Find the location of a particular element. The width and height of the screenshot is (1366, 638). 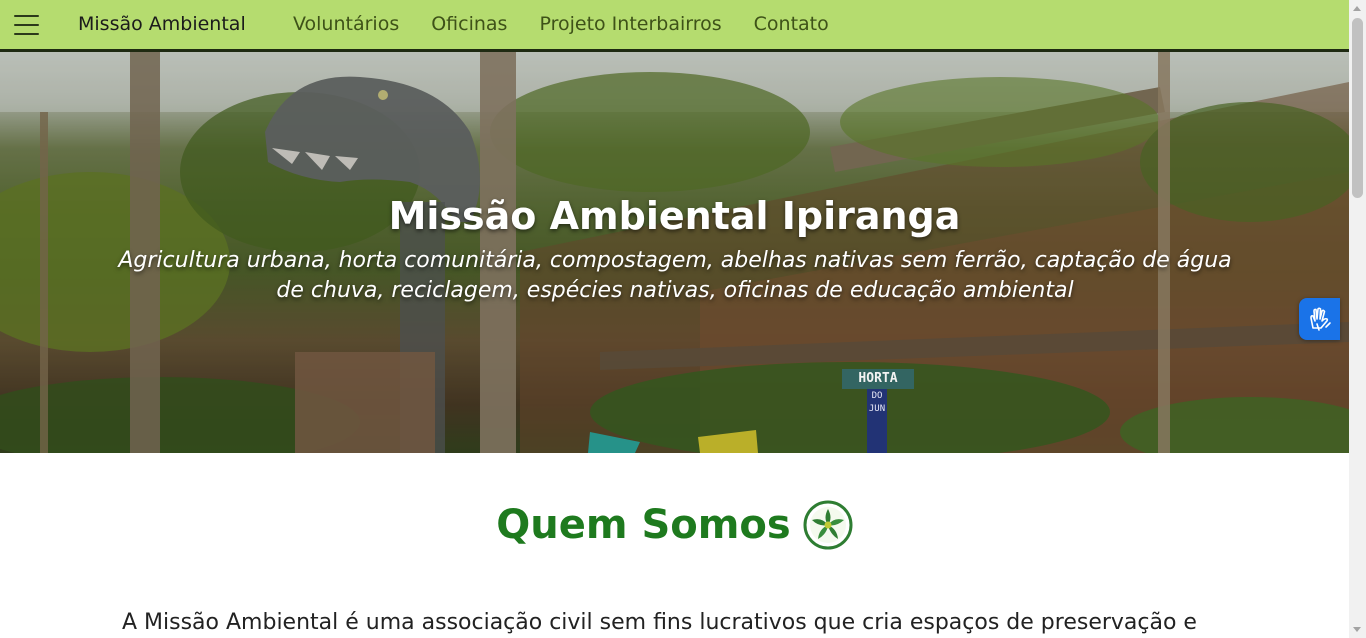

about-heading-row: Quem Somos is located at coordinates (674, 525).